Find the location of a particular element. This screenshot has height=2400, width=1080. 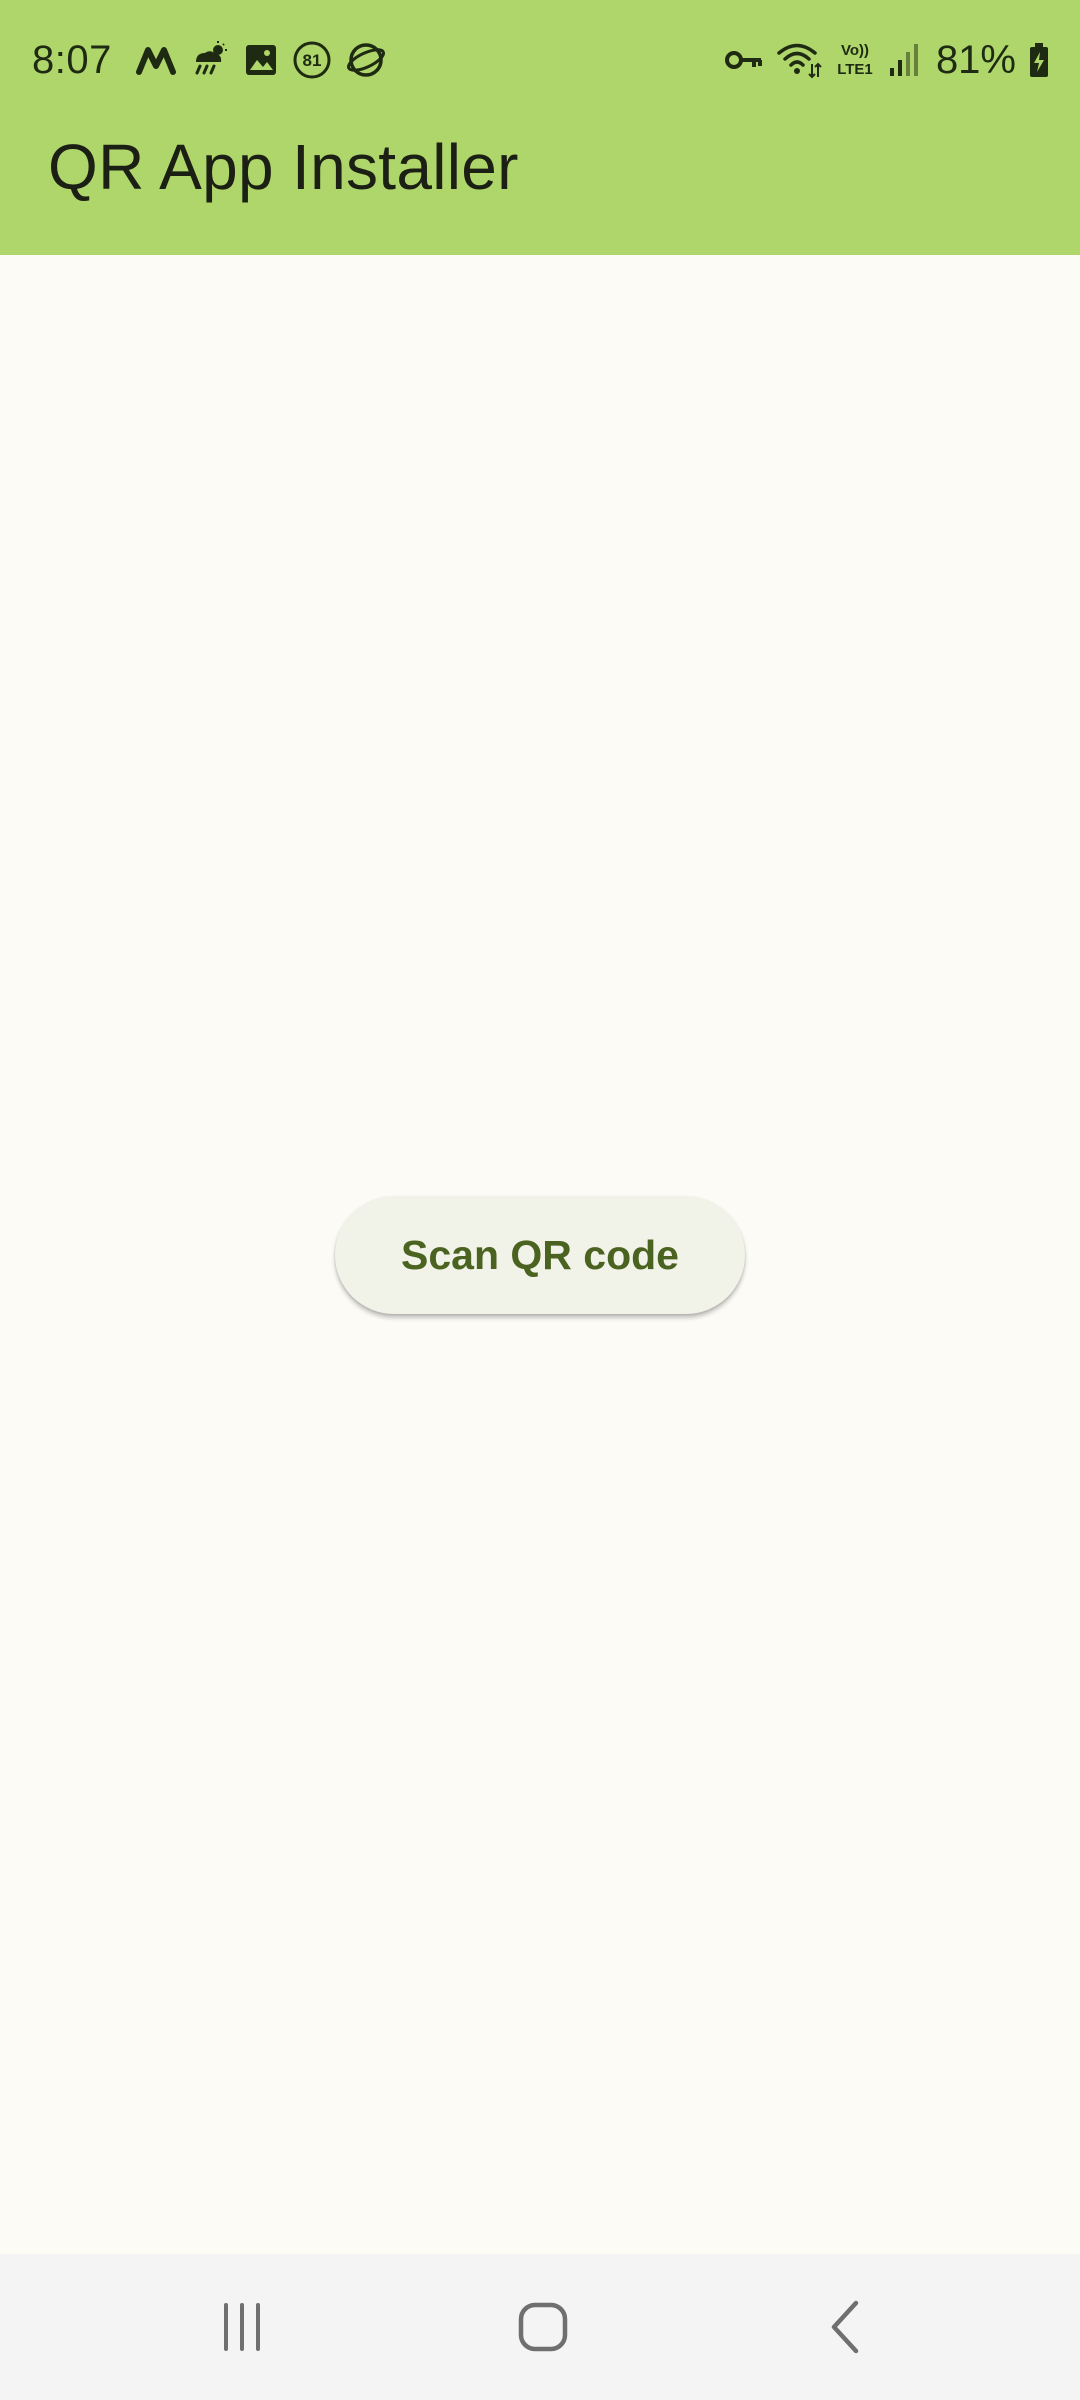

badge-81-icon: 81 is located at coordinates (312, 60).